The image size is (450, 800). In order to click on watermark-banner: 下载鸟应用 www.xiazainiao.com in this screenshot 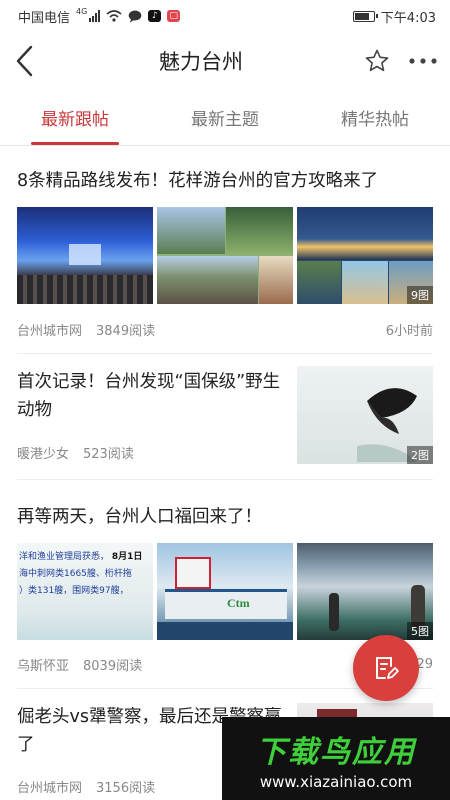, I will do `click(336, 758)`.